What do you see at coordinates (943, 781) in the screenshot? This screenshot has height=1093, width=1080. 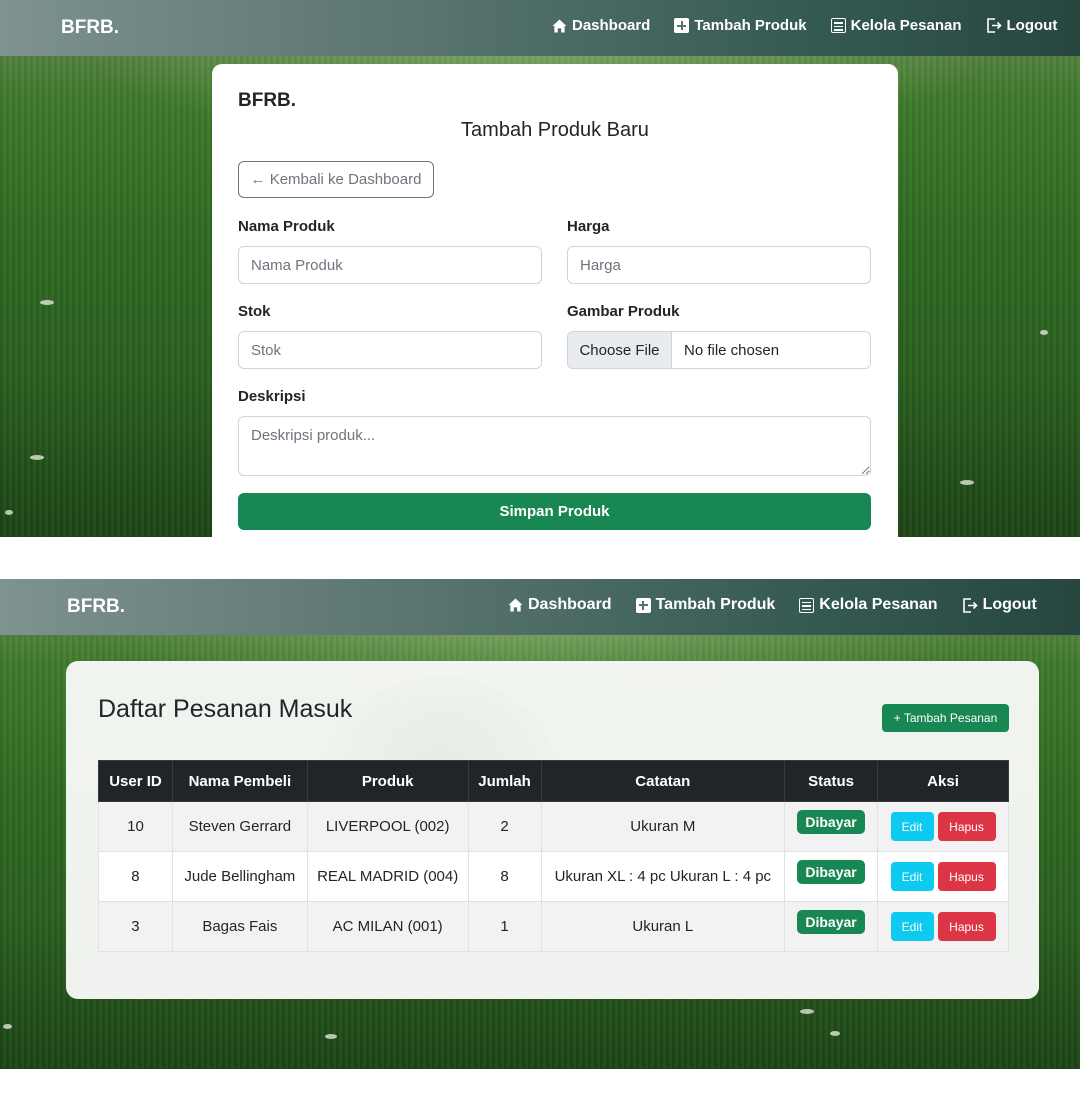 I see `col-actions: Aksi` at bounding box center [943, 781].